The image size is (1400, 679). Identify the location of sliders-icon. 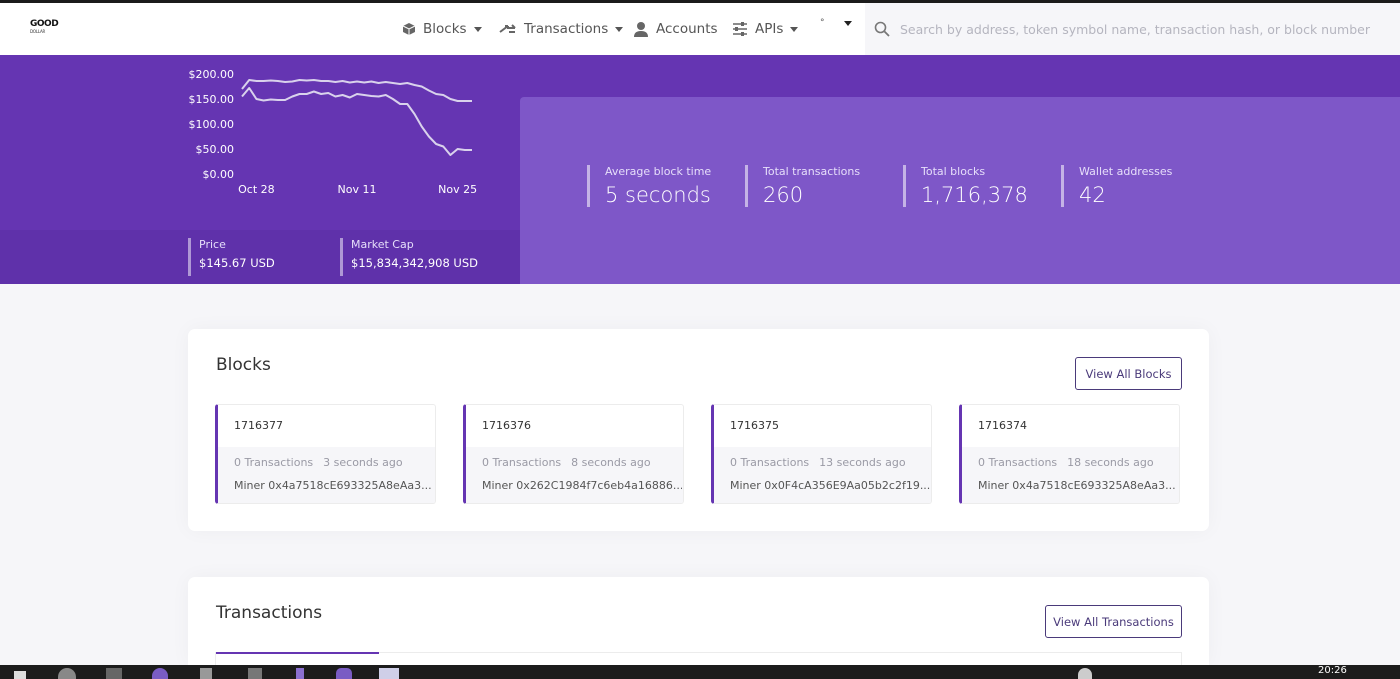
(740, 29).